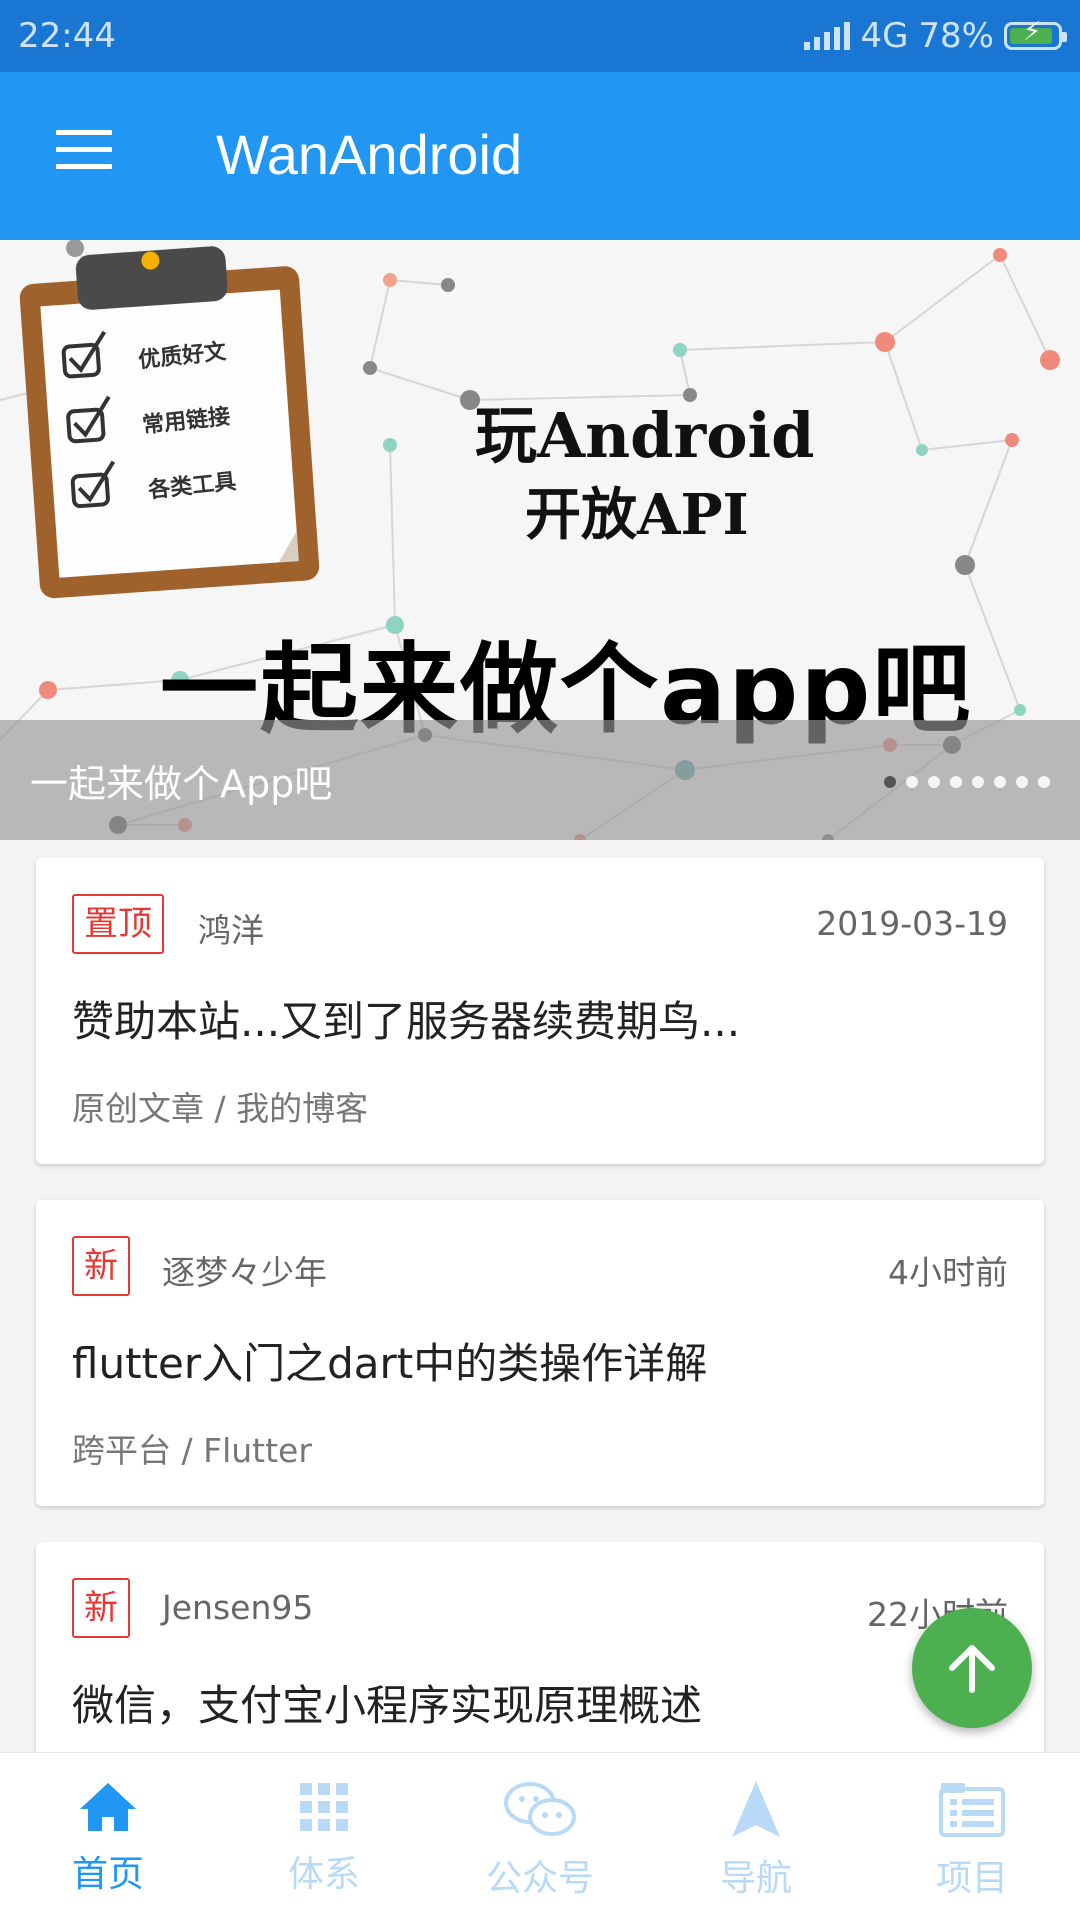 The height and width of the screenshot is (1921, 1080). What do you see at coordinates (390, 1363) in the screenshot?
I see `article-title: flutter入门之dart中的类操作详解` at bounding box center [390, 1363].